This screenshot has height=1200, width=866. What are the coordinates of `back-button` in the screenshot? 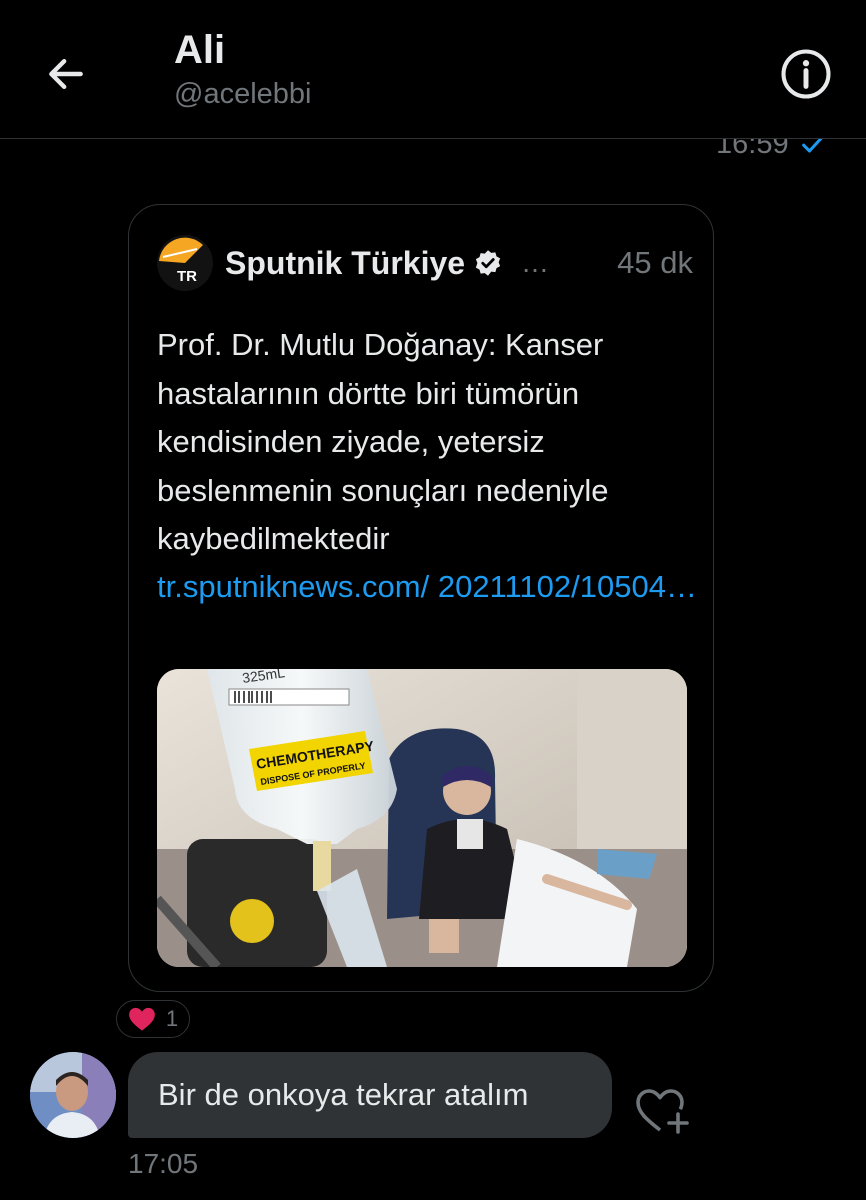 It's located at (66, 74).